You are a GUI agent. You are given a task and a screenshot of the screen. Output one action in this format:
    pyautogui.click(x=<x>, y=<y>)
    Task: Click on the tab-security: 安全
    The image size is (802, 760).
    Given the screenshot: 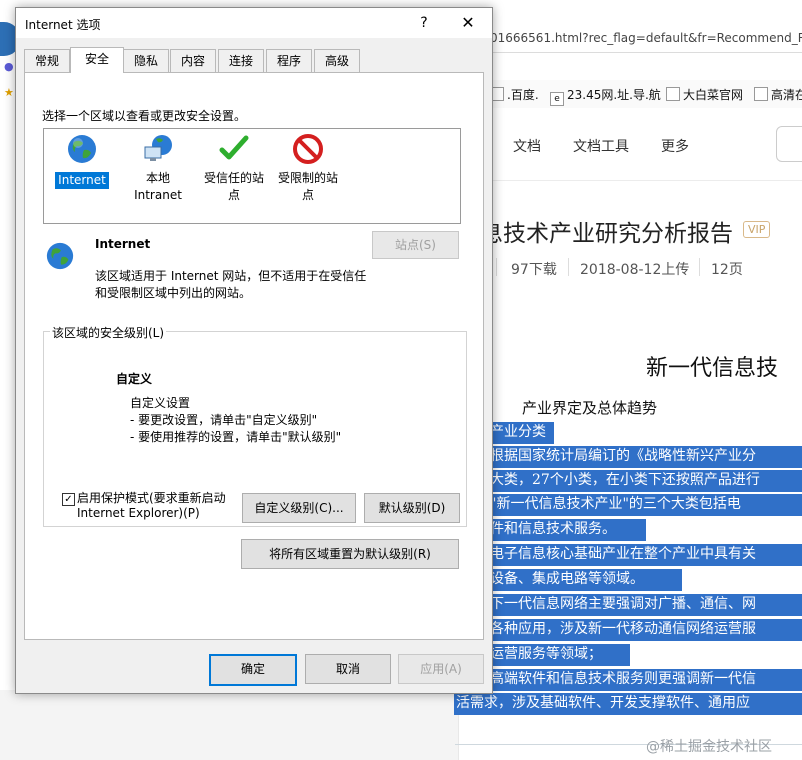 What is the action you would take?
    pyautogui.click(x=97, y=60)
    